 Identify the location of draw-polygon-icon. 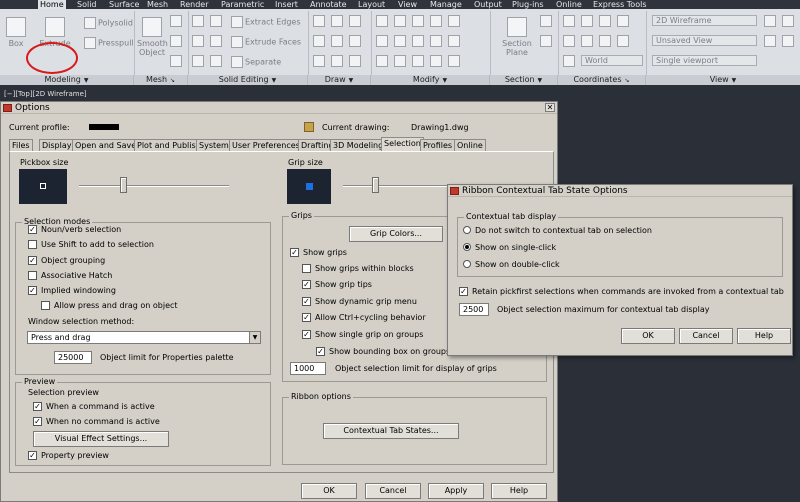
(320, 61).